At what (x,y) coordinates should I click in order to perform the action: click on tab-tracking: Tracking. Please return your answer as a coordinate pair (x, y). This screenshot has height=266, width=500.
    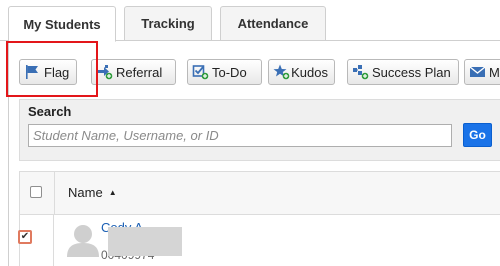
    Looking at the image, I should click on (168, 23).